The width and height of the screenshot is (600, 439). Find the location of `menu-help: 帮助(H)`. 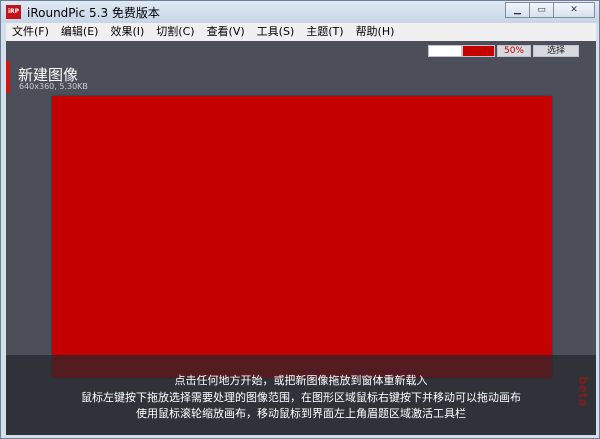

menu-help: 帮助(H) is located at coordinates (375, 32).